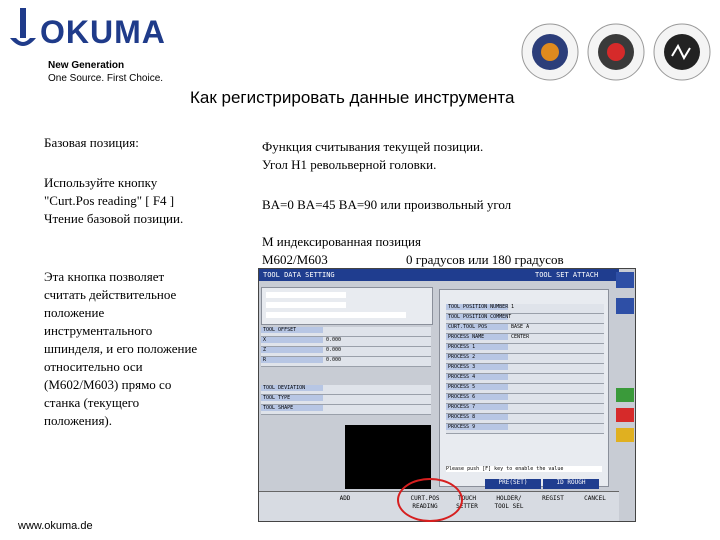 The width and height of the screenshot is (720, 540). I want to click on table-row: PROCESS 7, so click(525, 409).